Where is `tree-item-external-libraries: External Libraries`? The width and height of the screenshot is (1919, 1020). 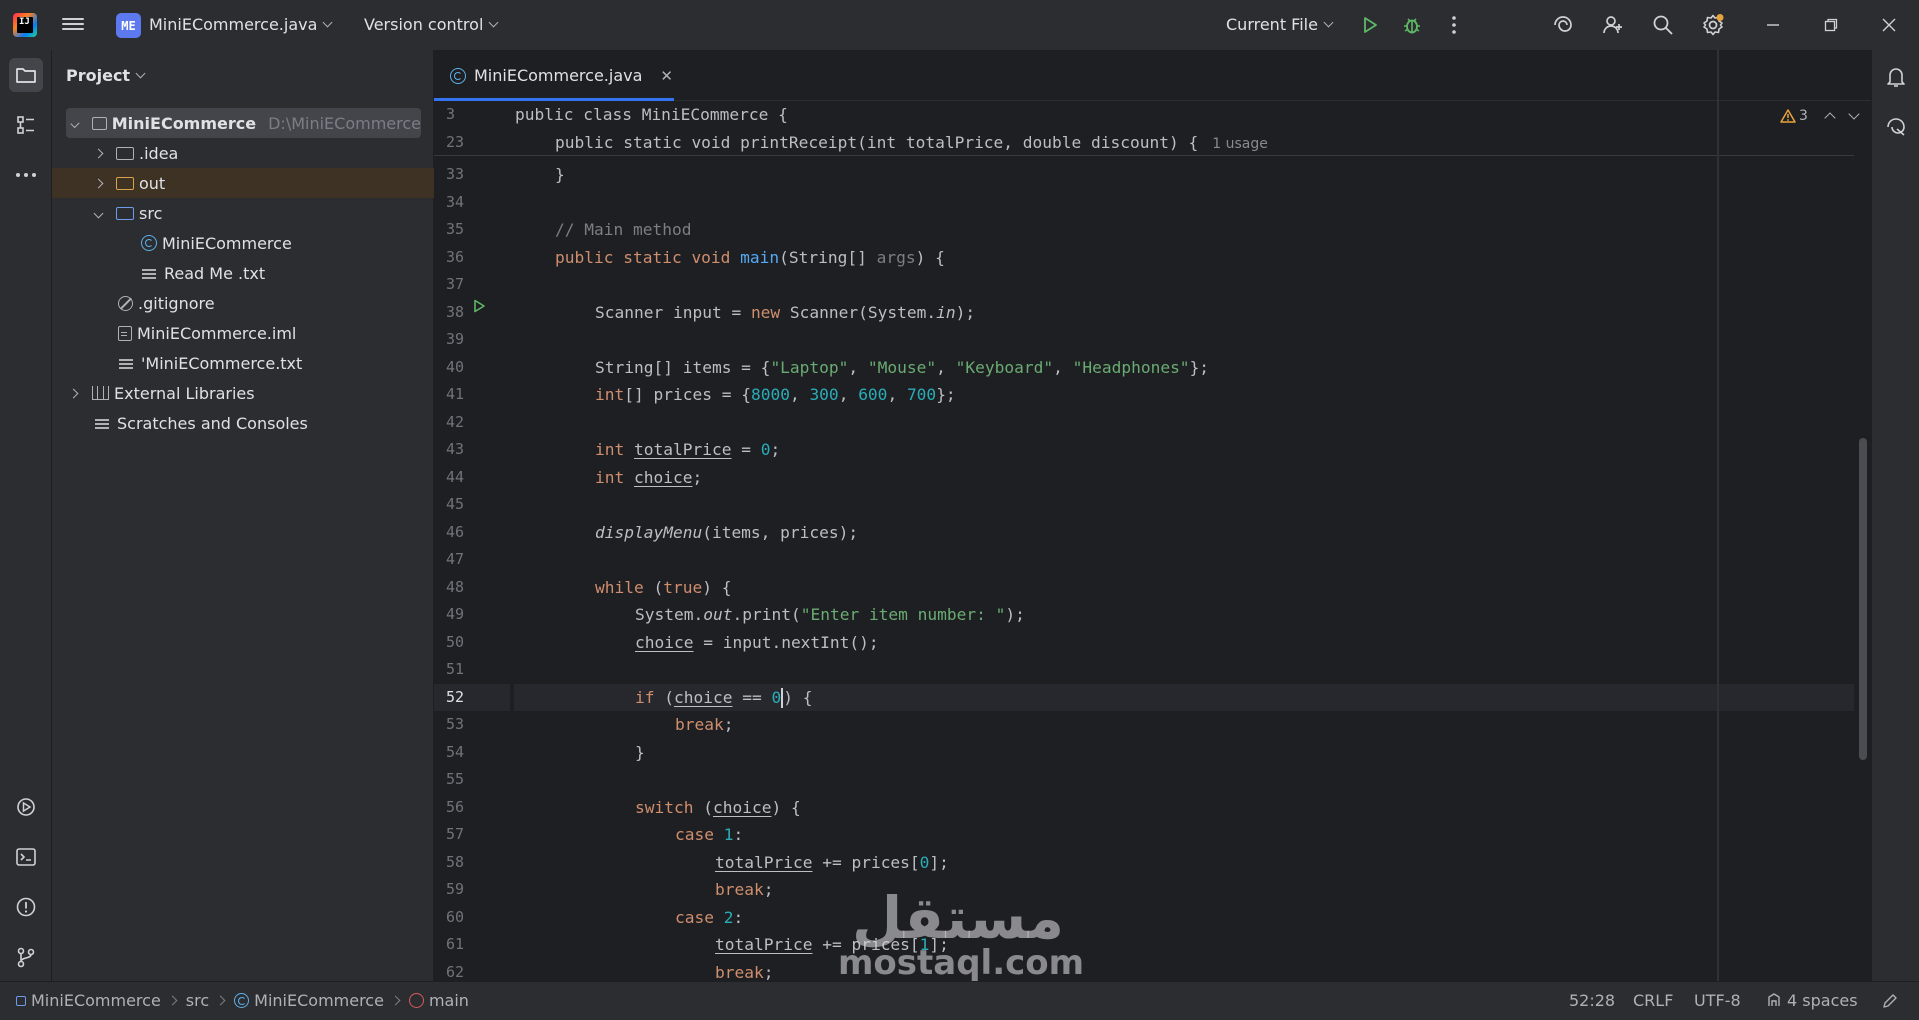 tree-item-external-libraries: External Libraries is located at coordinates (243, 393).